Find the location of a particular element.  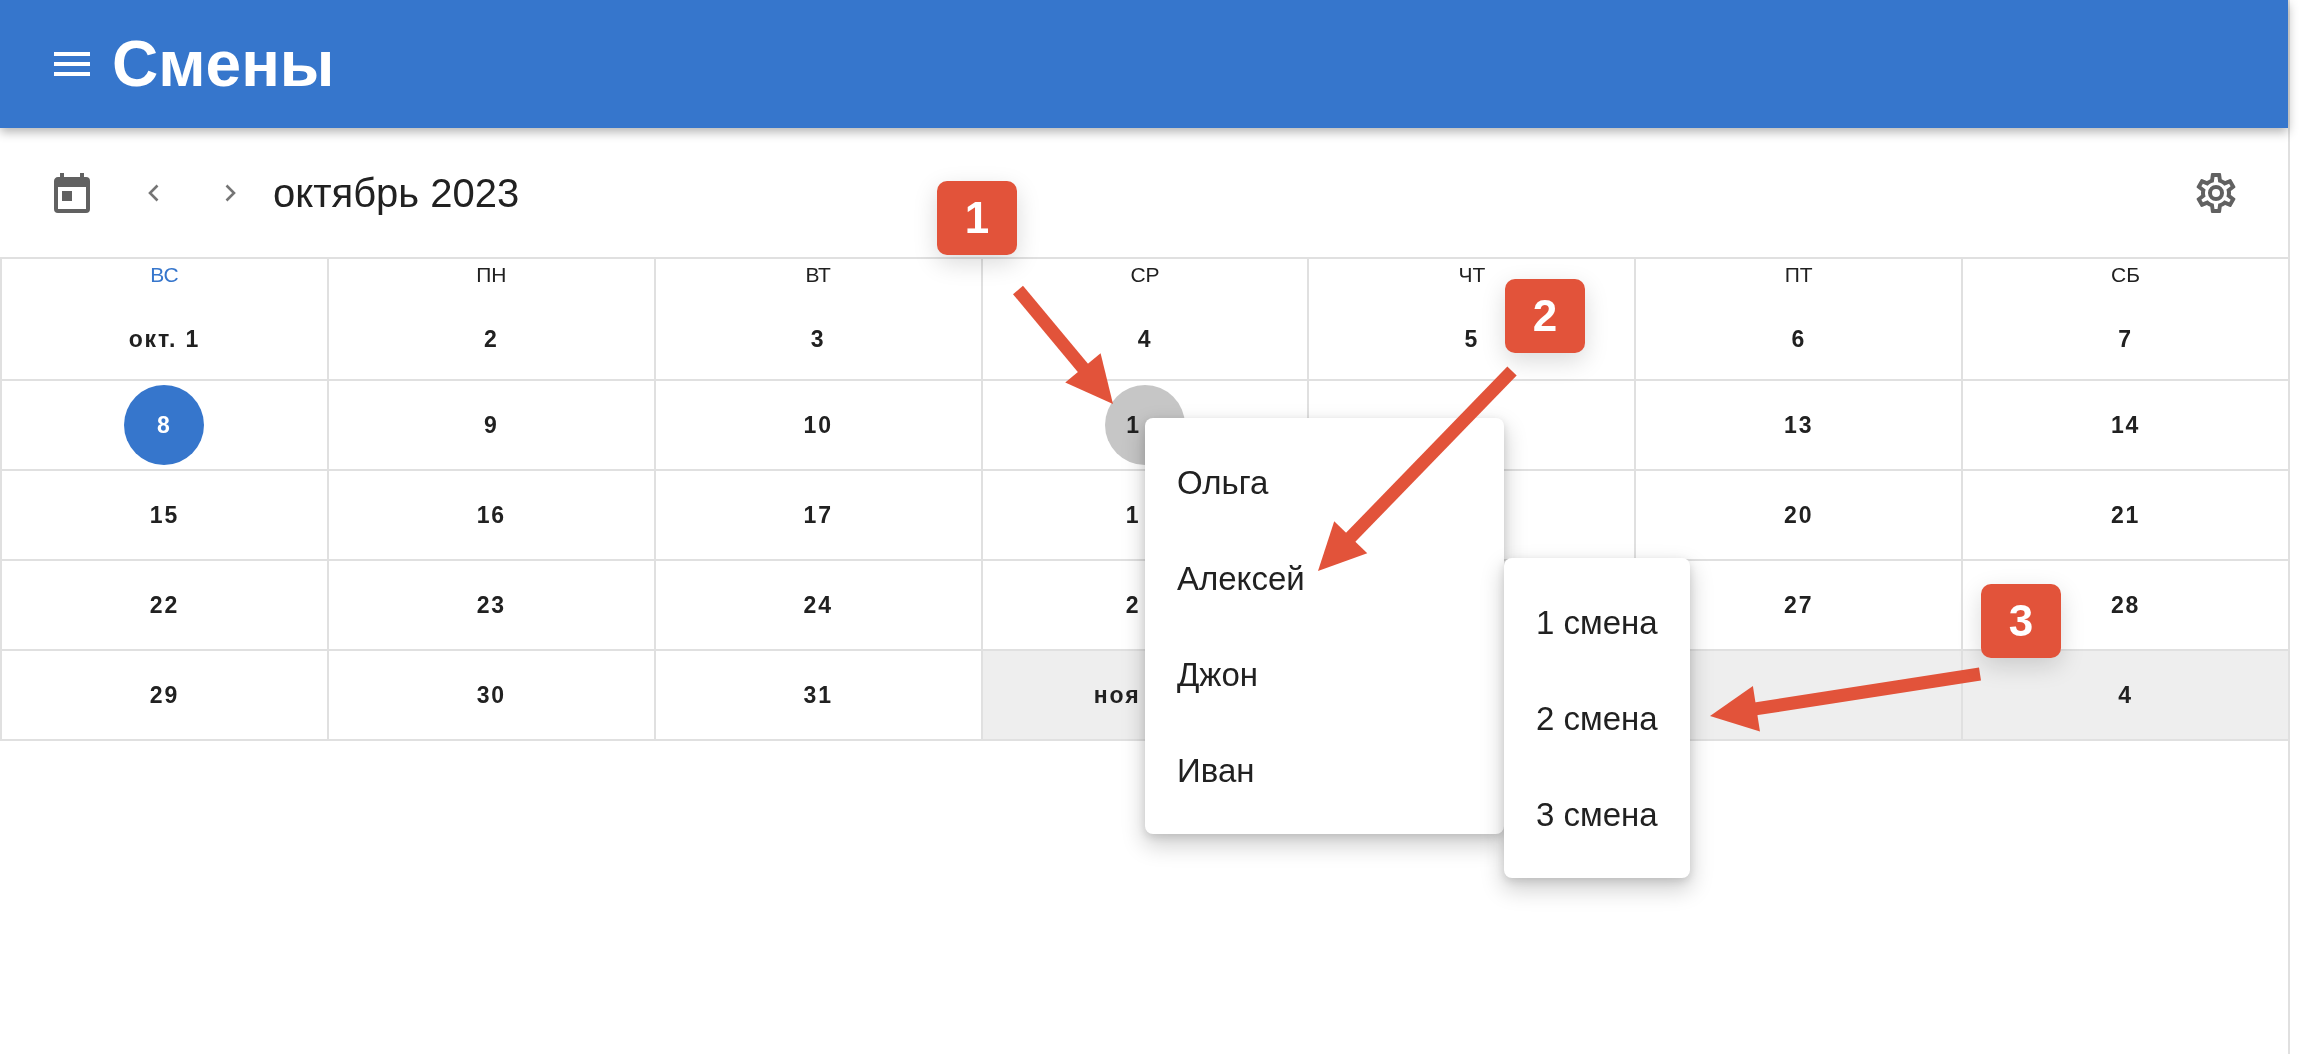

menu-item: Иван is located at coordinates (1324, 770).